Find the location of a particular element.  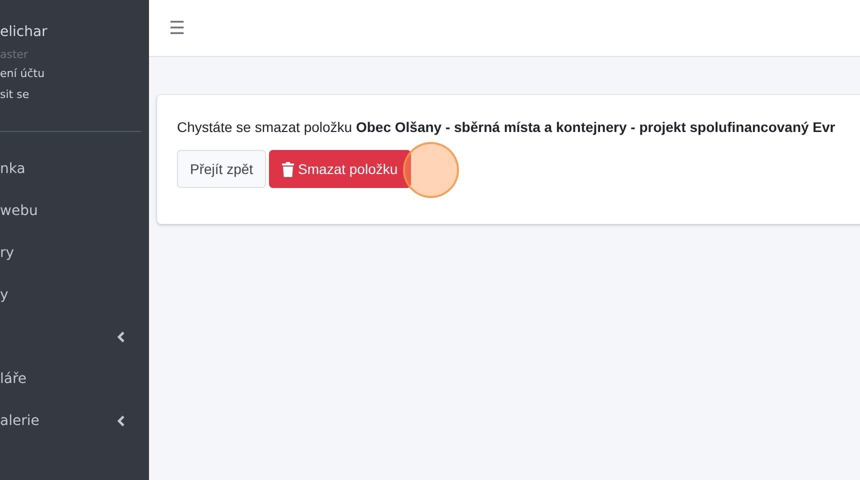

menu-button: ☰ is located at coordinates (177, 28).